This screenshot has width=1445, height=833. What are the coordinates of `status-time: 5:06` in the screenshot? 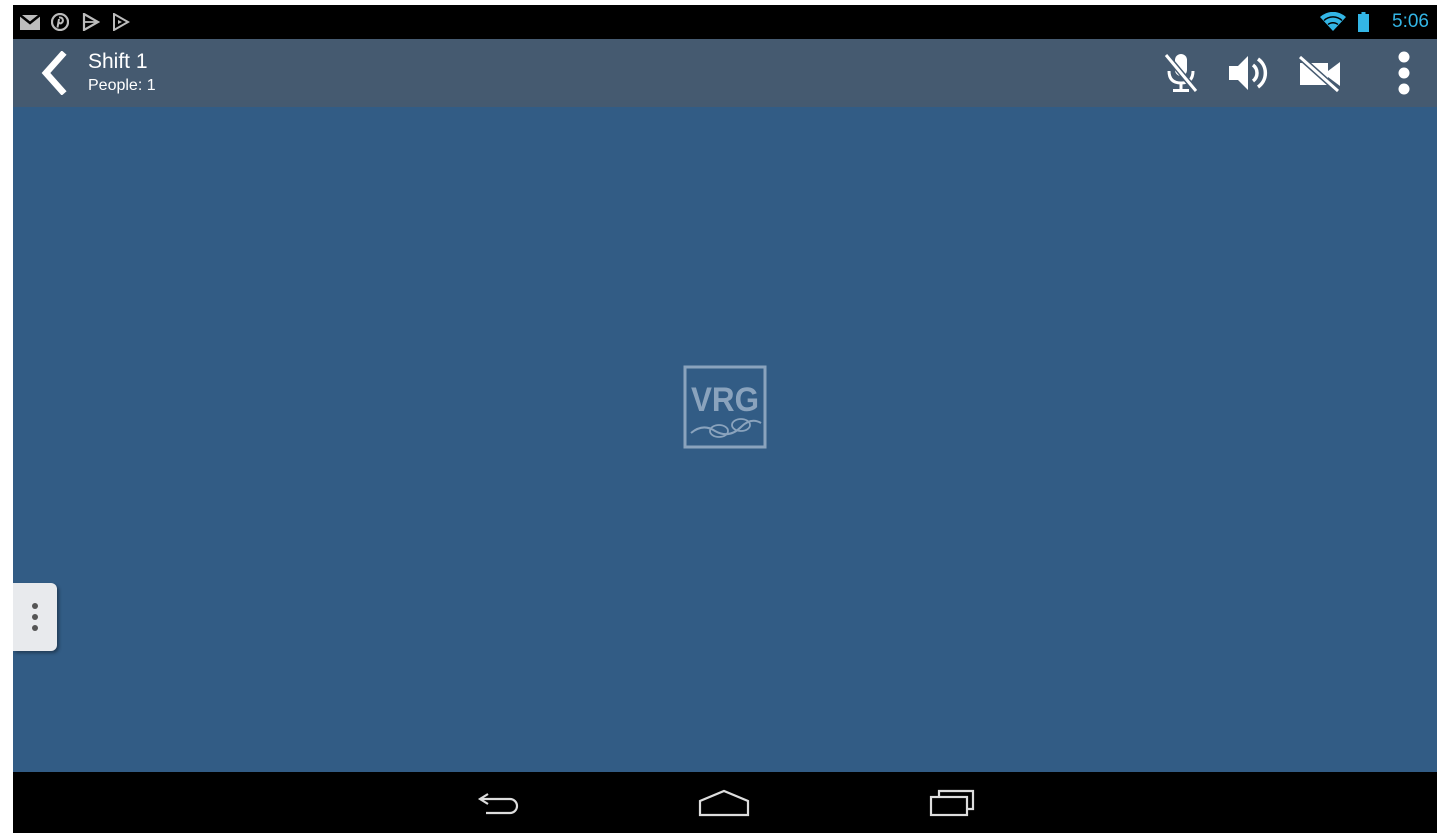 It's located at (1410, 21).